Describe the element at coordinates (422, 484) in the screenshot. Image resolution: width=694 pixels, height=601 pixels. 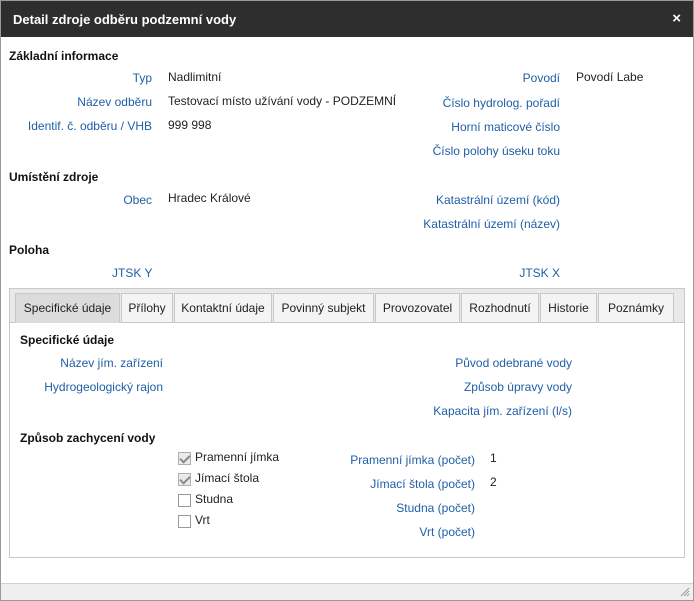
I see `jimaci-stola-pocet-label: Jímací štola (počet)` at that location.